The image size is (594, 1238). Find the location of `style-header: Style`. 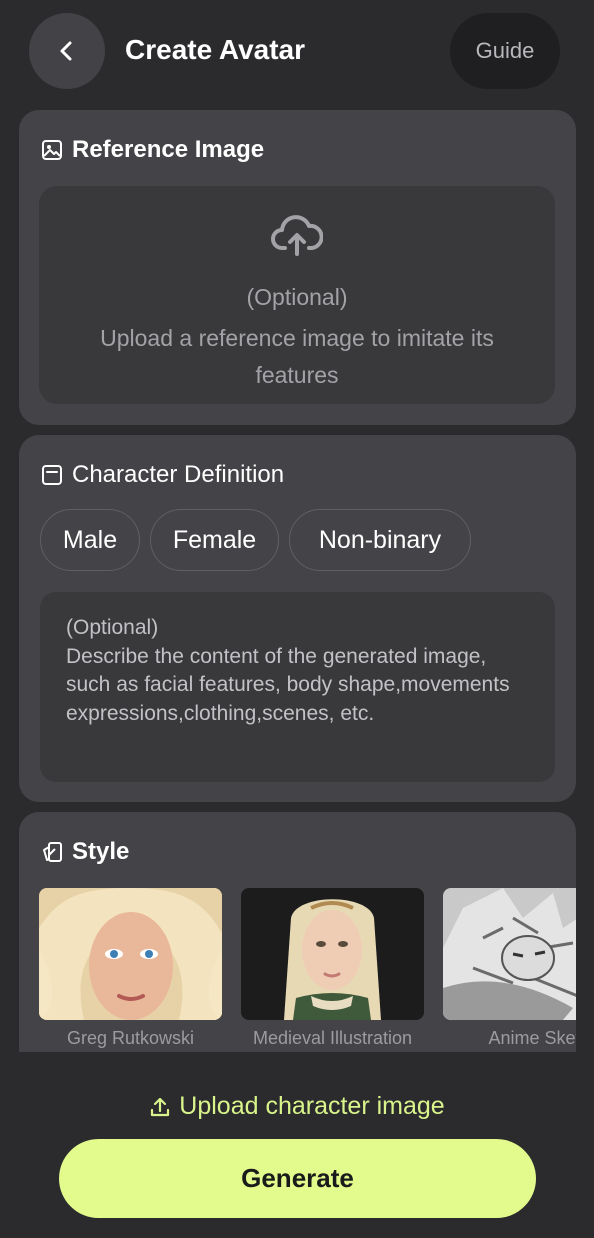

style-header: Style is located at coordinates (84, 852).